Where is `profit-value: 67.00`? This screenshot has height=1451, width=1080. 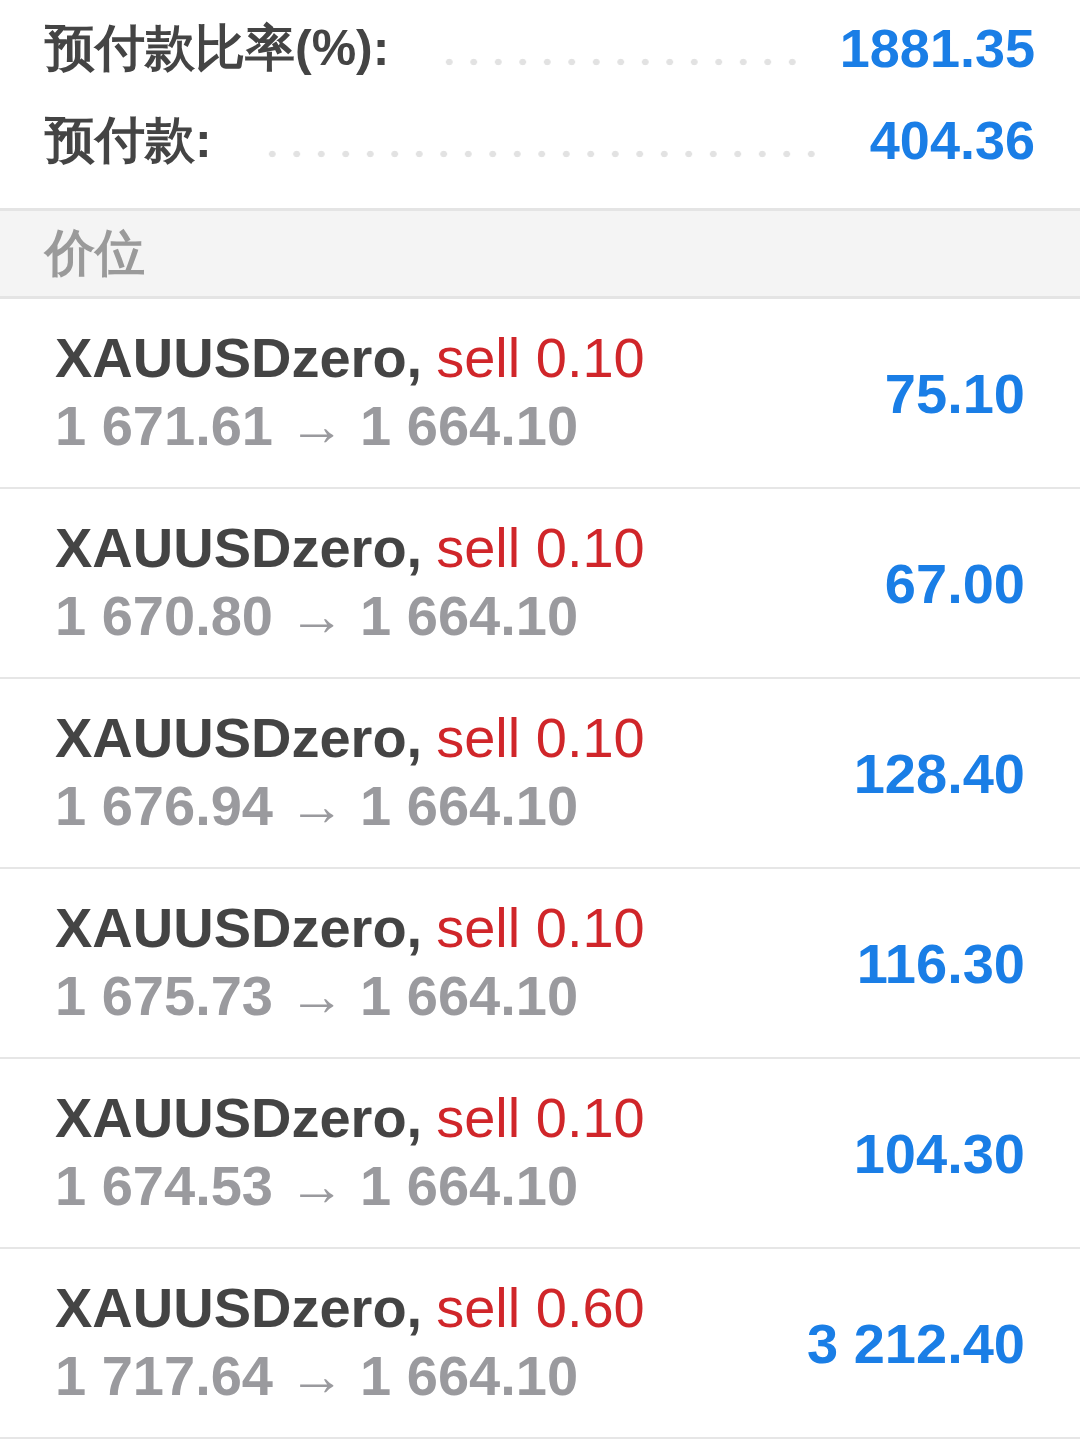
profit-value: 67.00 is located at coordinates (954, 583).